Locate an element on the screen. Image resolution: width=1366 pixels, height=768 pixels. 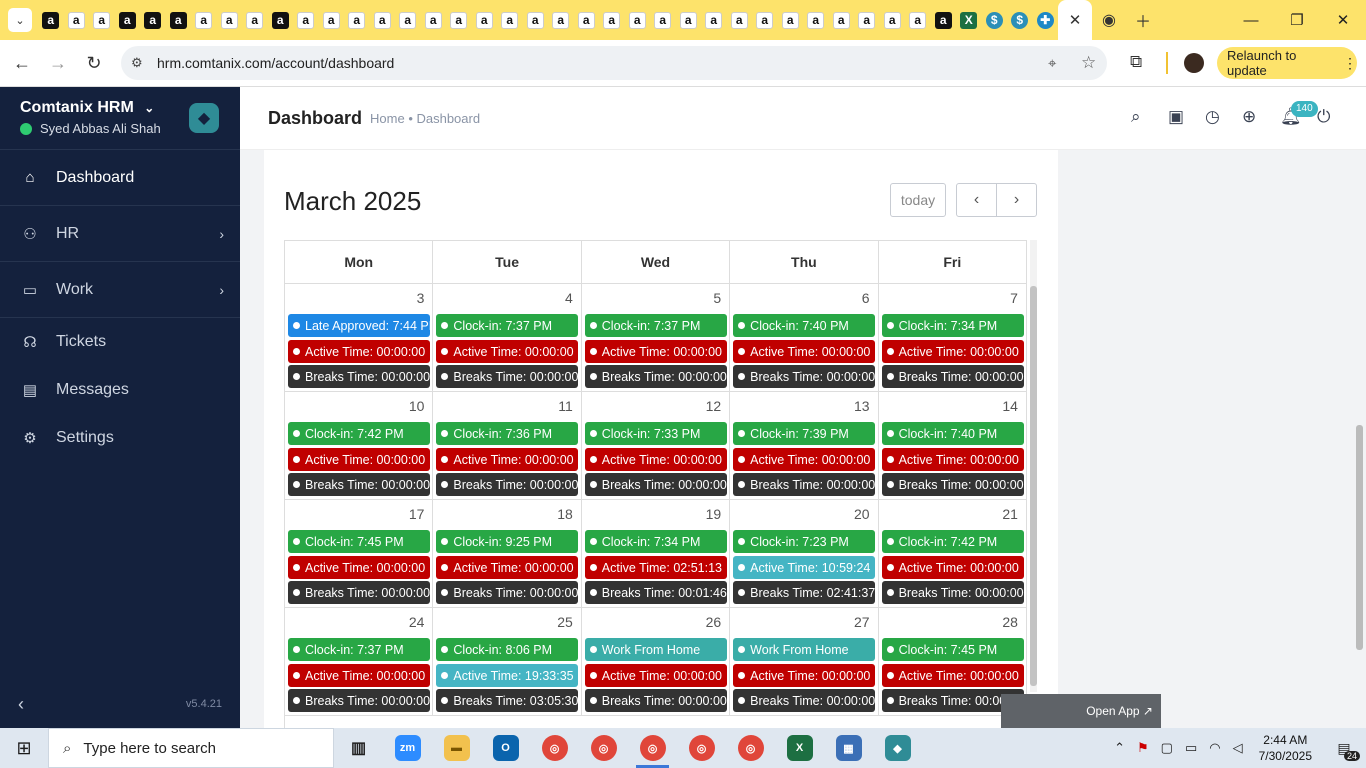
power-icon: ⏻ is located at coordinates (1323, 117).